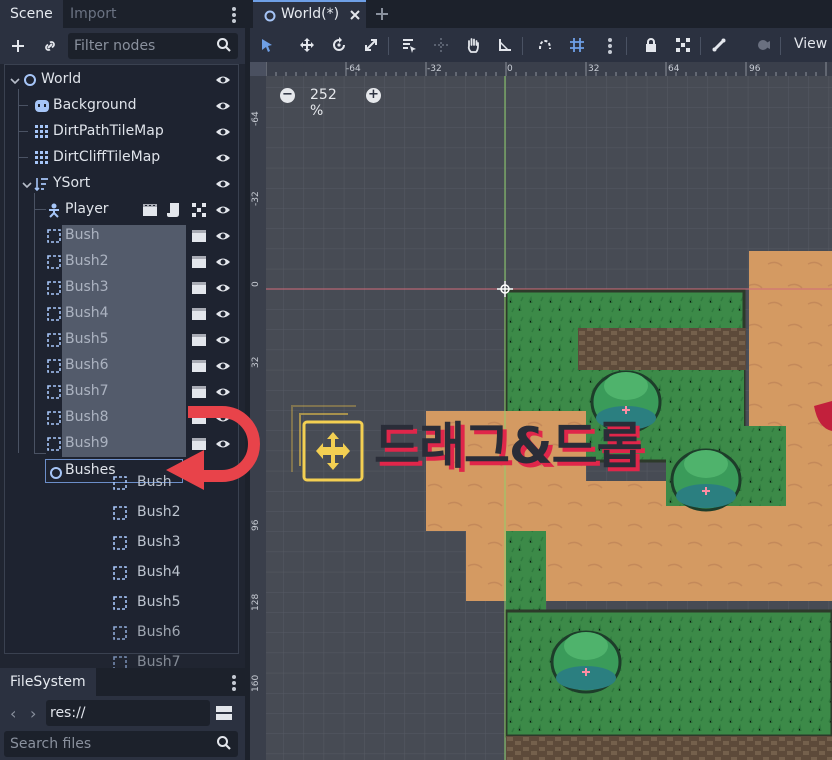 Image resolution: width=832 pixels, height=760 pixels. What do you see at coordinates (651, 45) in the screenshot?
I see `lock-icon` at bounding box center [651, 45].